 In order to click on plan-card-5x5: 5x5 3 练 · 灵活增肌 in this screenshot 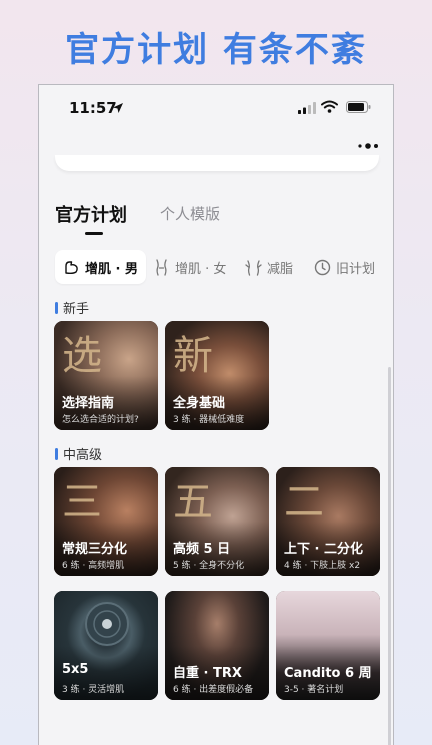, I will do `click(106, 645)`.